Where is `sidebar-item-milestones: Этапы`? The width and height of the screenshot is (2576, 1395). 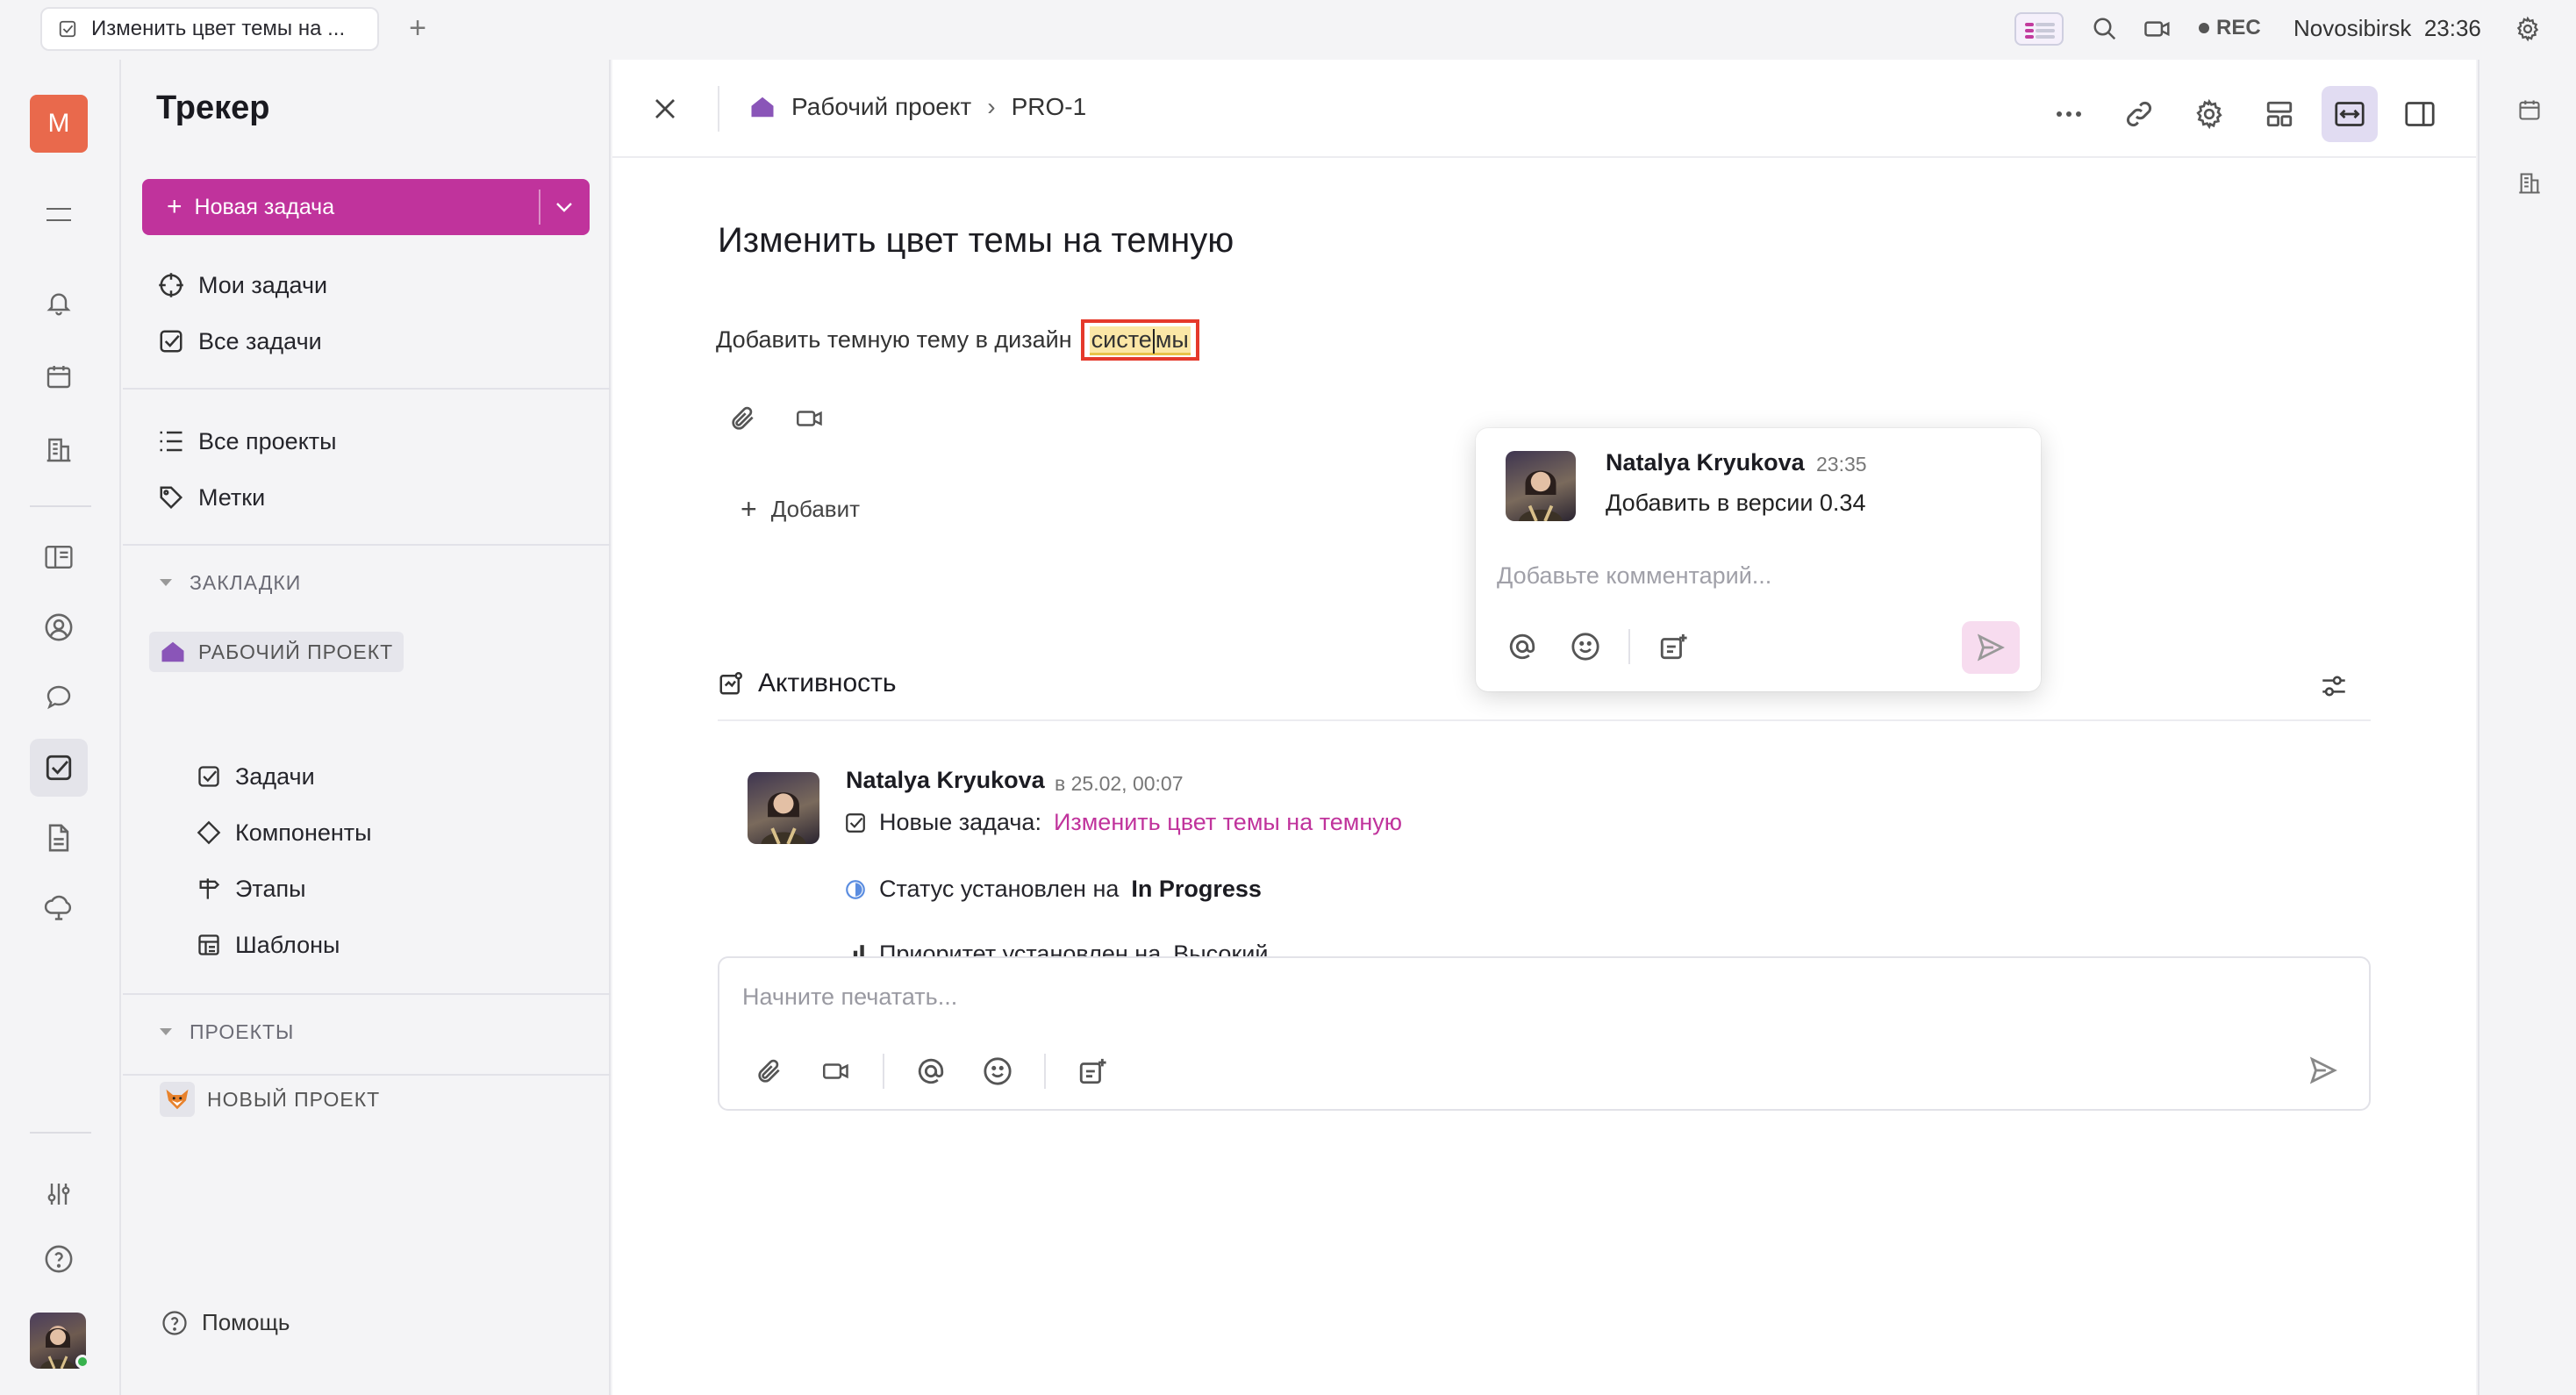 sidebar-item-milestones: Этапы is located at coordinates (251, 889).